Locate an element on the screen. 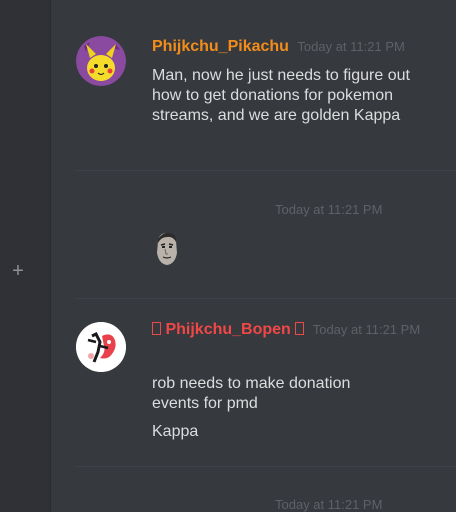  kappa-emote-icon is located at coordinates (167, 249).